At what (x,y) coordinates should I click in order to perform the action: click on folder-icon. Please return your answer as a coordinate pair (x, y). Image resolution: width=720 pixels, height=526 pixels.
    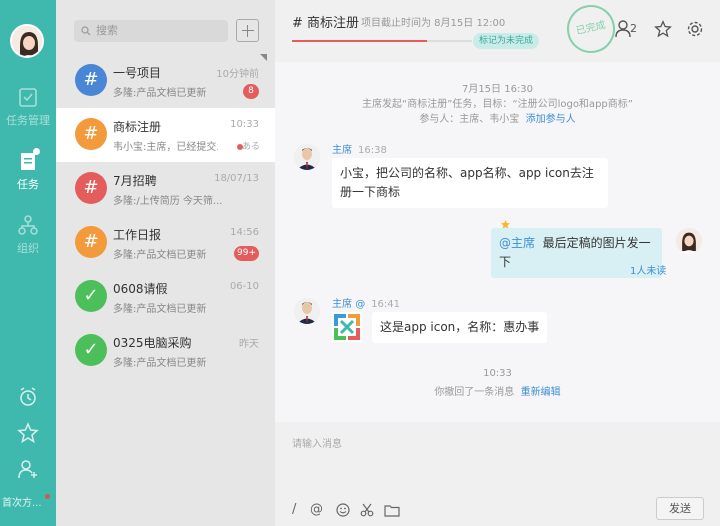
    Looking at the image, I should click on (392, 510).